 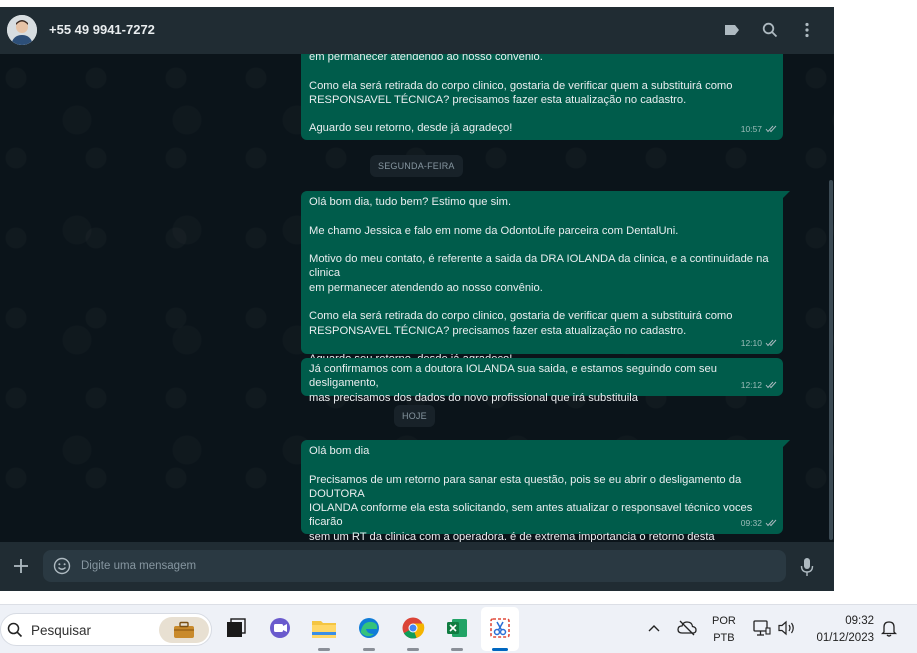 What do you see at coordinates (724, 621) in the screenshot?
I see `lang-line1: POR` at bounding box center [724, 621].